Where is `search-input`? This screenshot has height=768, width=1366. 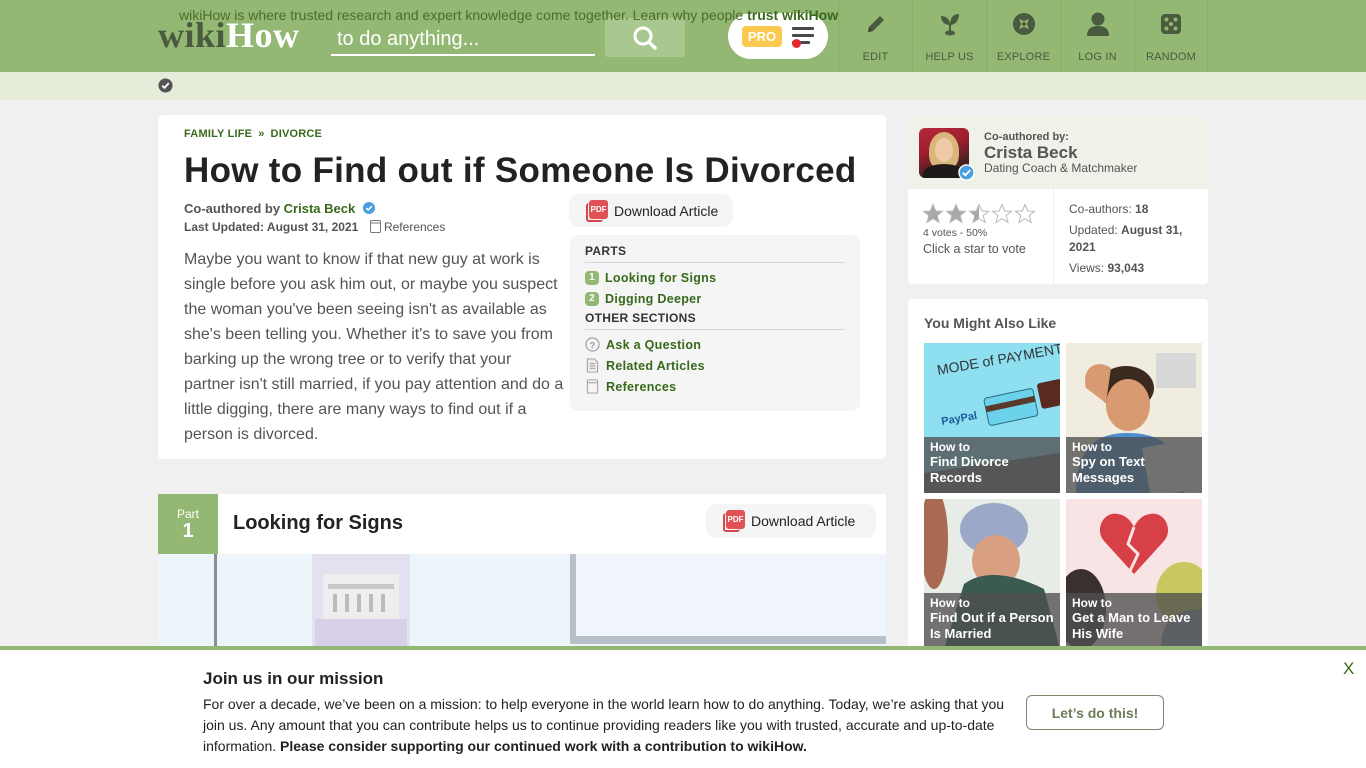 search-input is located at coordinates (463, 38).